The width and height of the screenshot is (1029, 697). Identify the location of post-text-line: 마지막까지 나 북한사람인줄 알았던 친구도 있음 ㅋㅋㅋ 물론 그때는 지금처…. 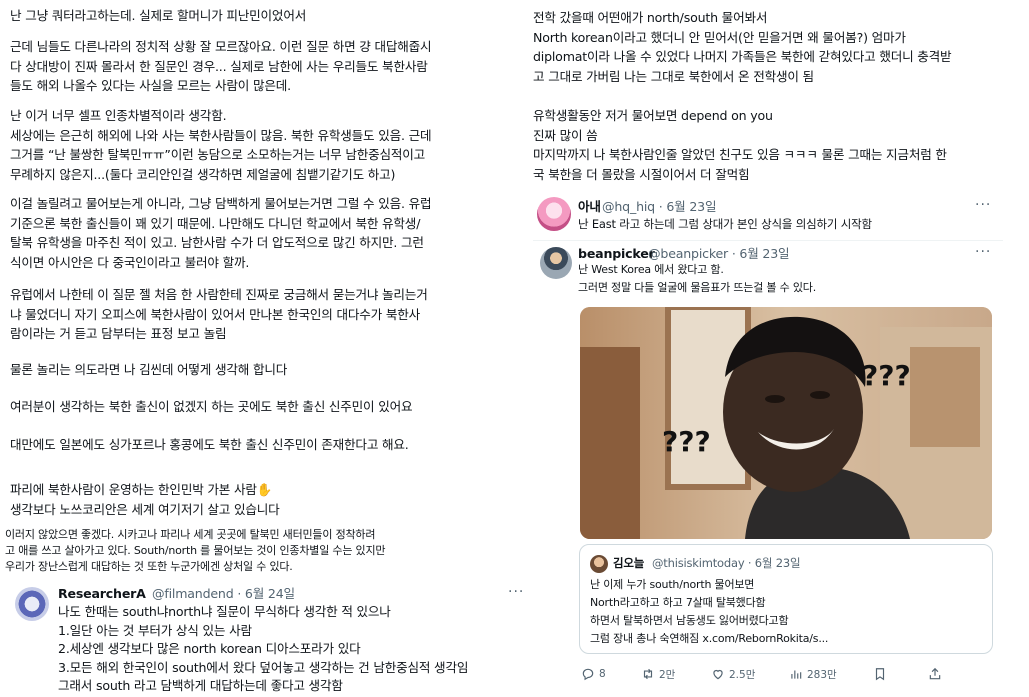
(740, 155).